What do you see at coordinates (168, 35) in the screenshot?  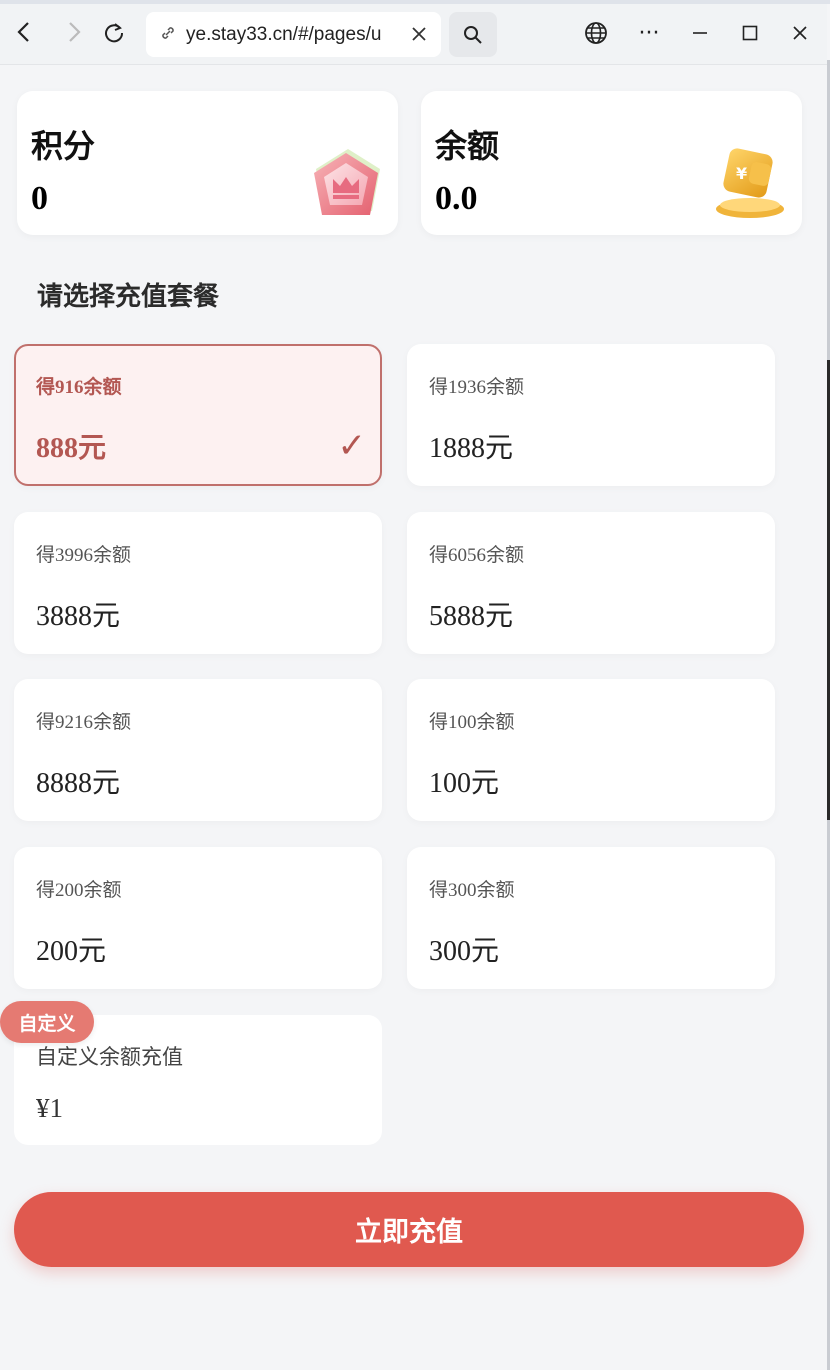 I see `link-icon` at bounding box center [168, 35].